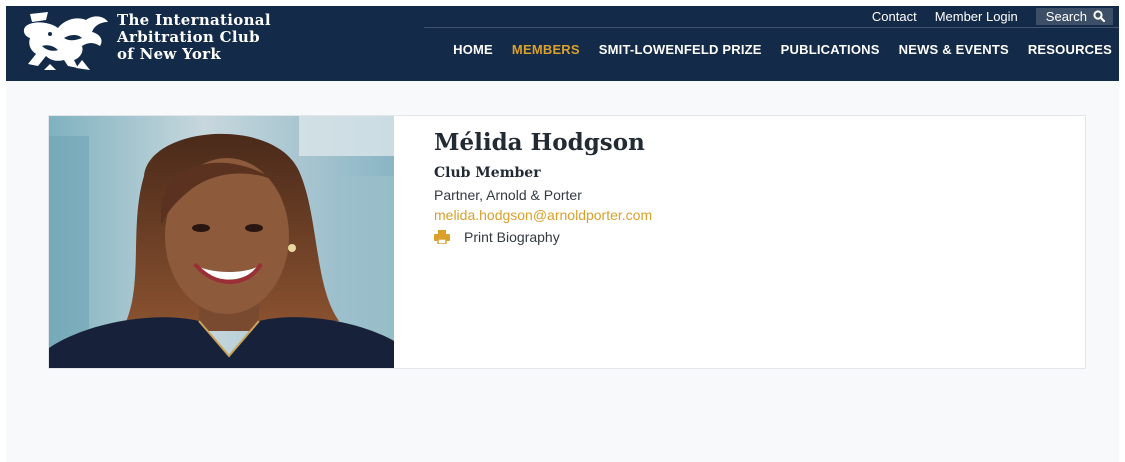 The image size is (1125, 462). Describe the element at coordinates (442, 237) in the screenshot. I see `printer-icon` at that location.